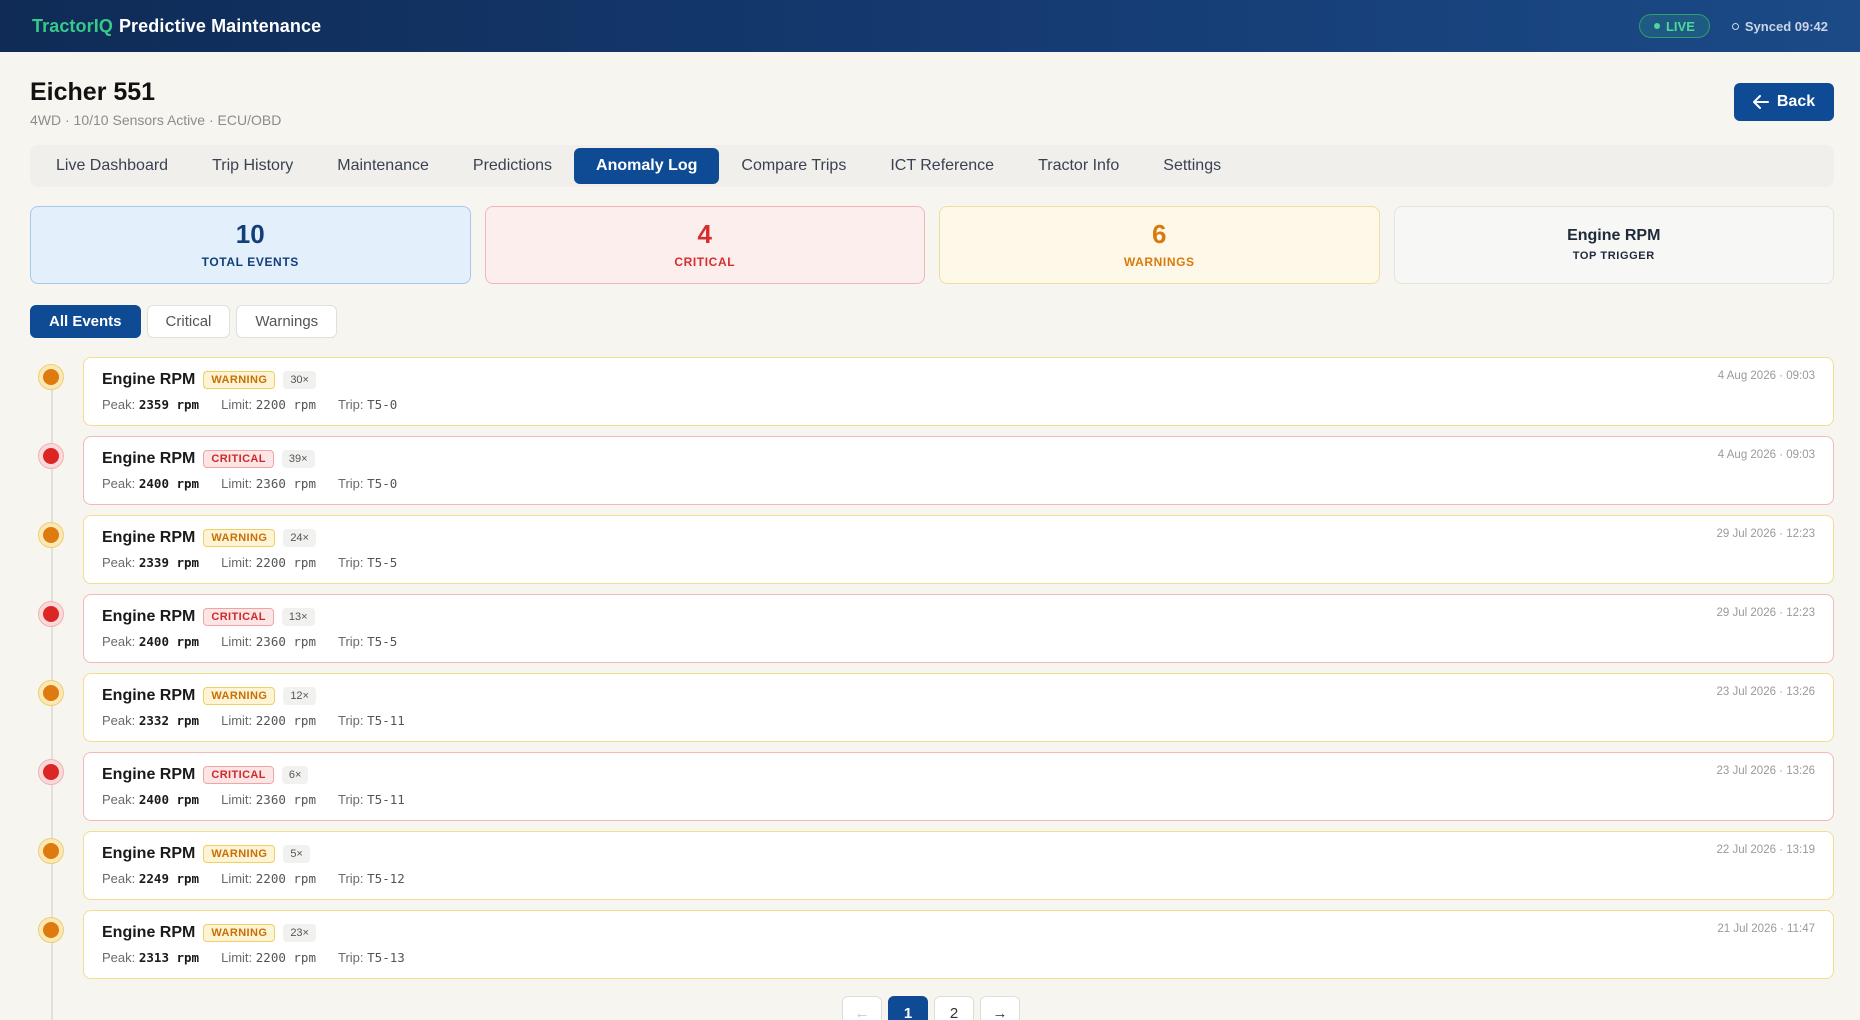 This screenshot has width=1860, height=1020. I want to click on prev-page-button: ←, so click(862, 1008).